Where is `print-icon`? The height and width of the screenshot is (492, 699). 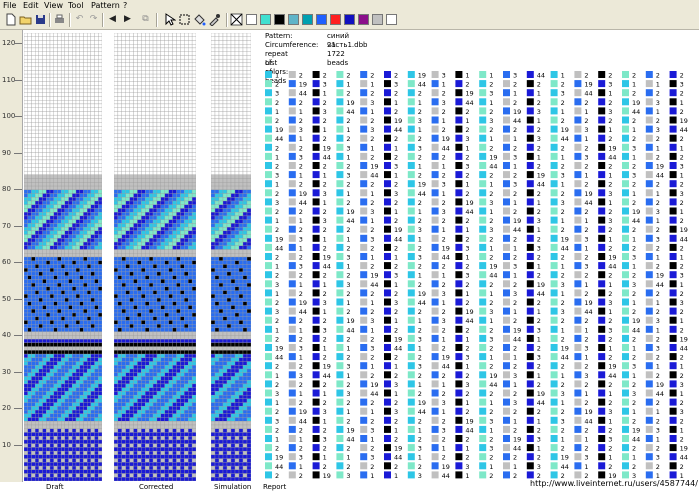
print-icon is located at coordinates (59, 19).